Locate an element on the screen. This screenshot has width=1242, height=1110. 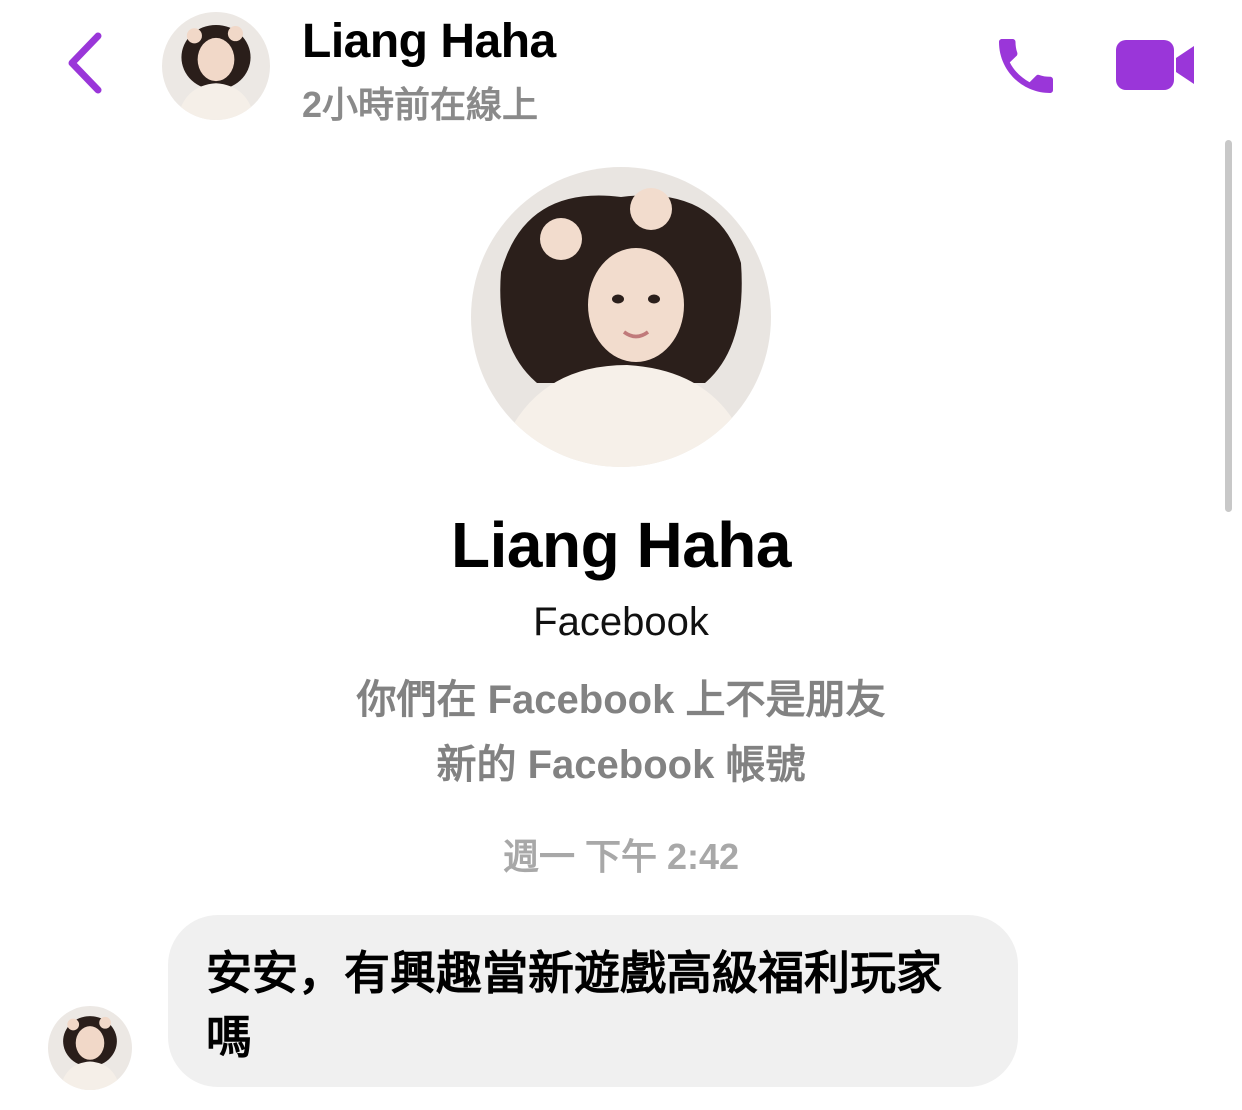
profile-photo is located at coordinates (621, 317).